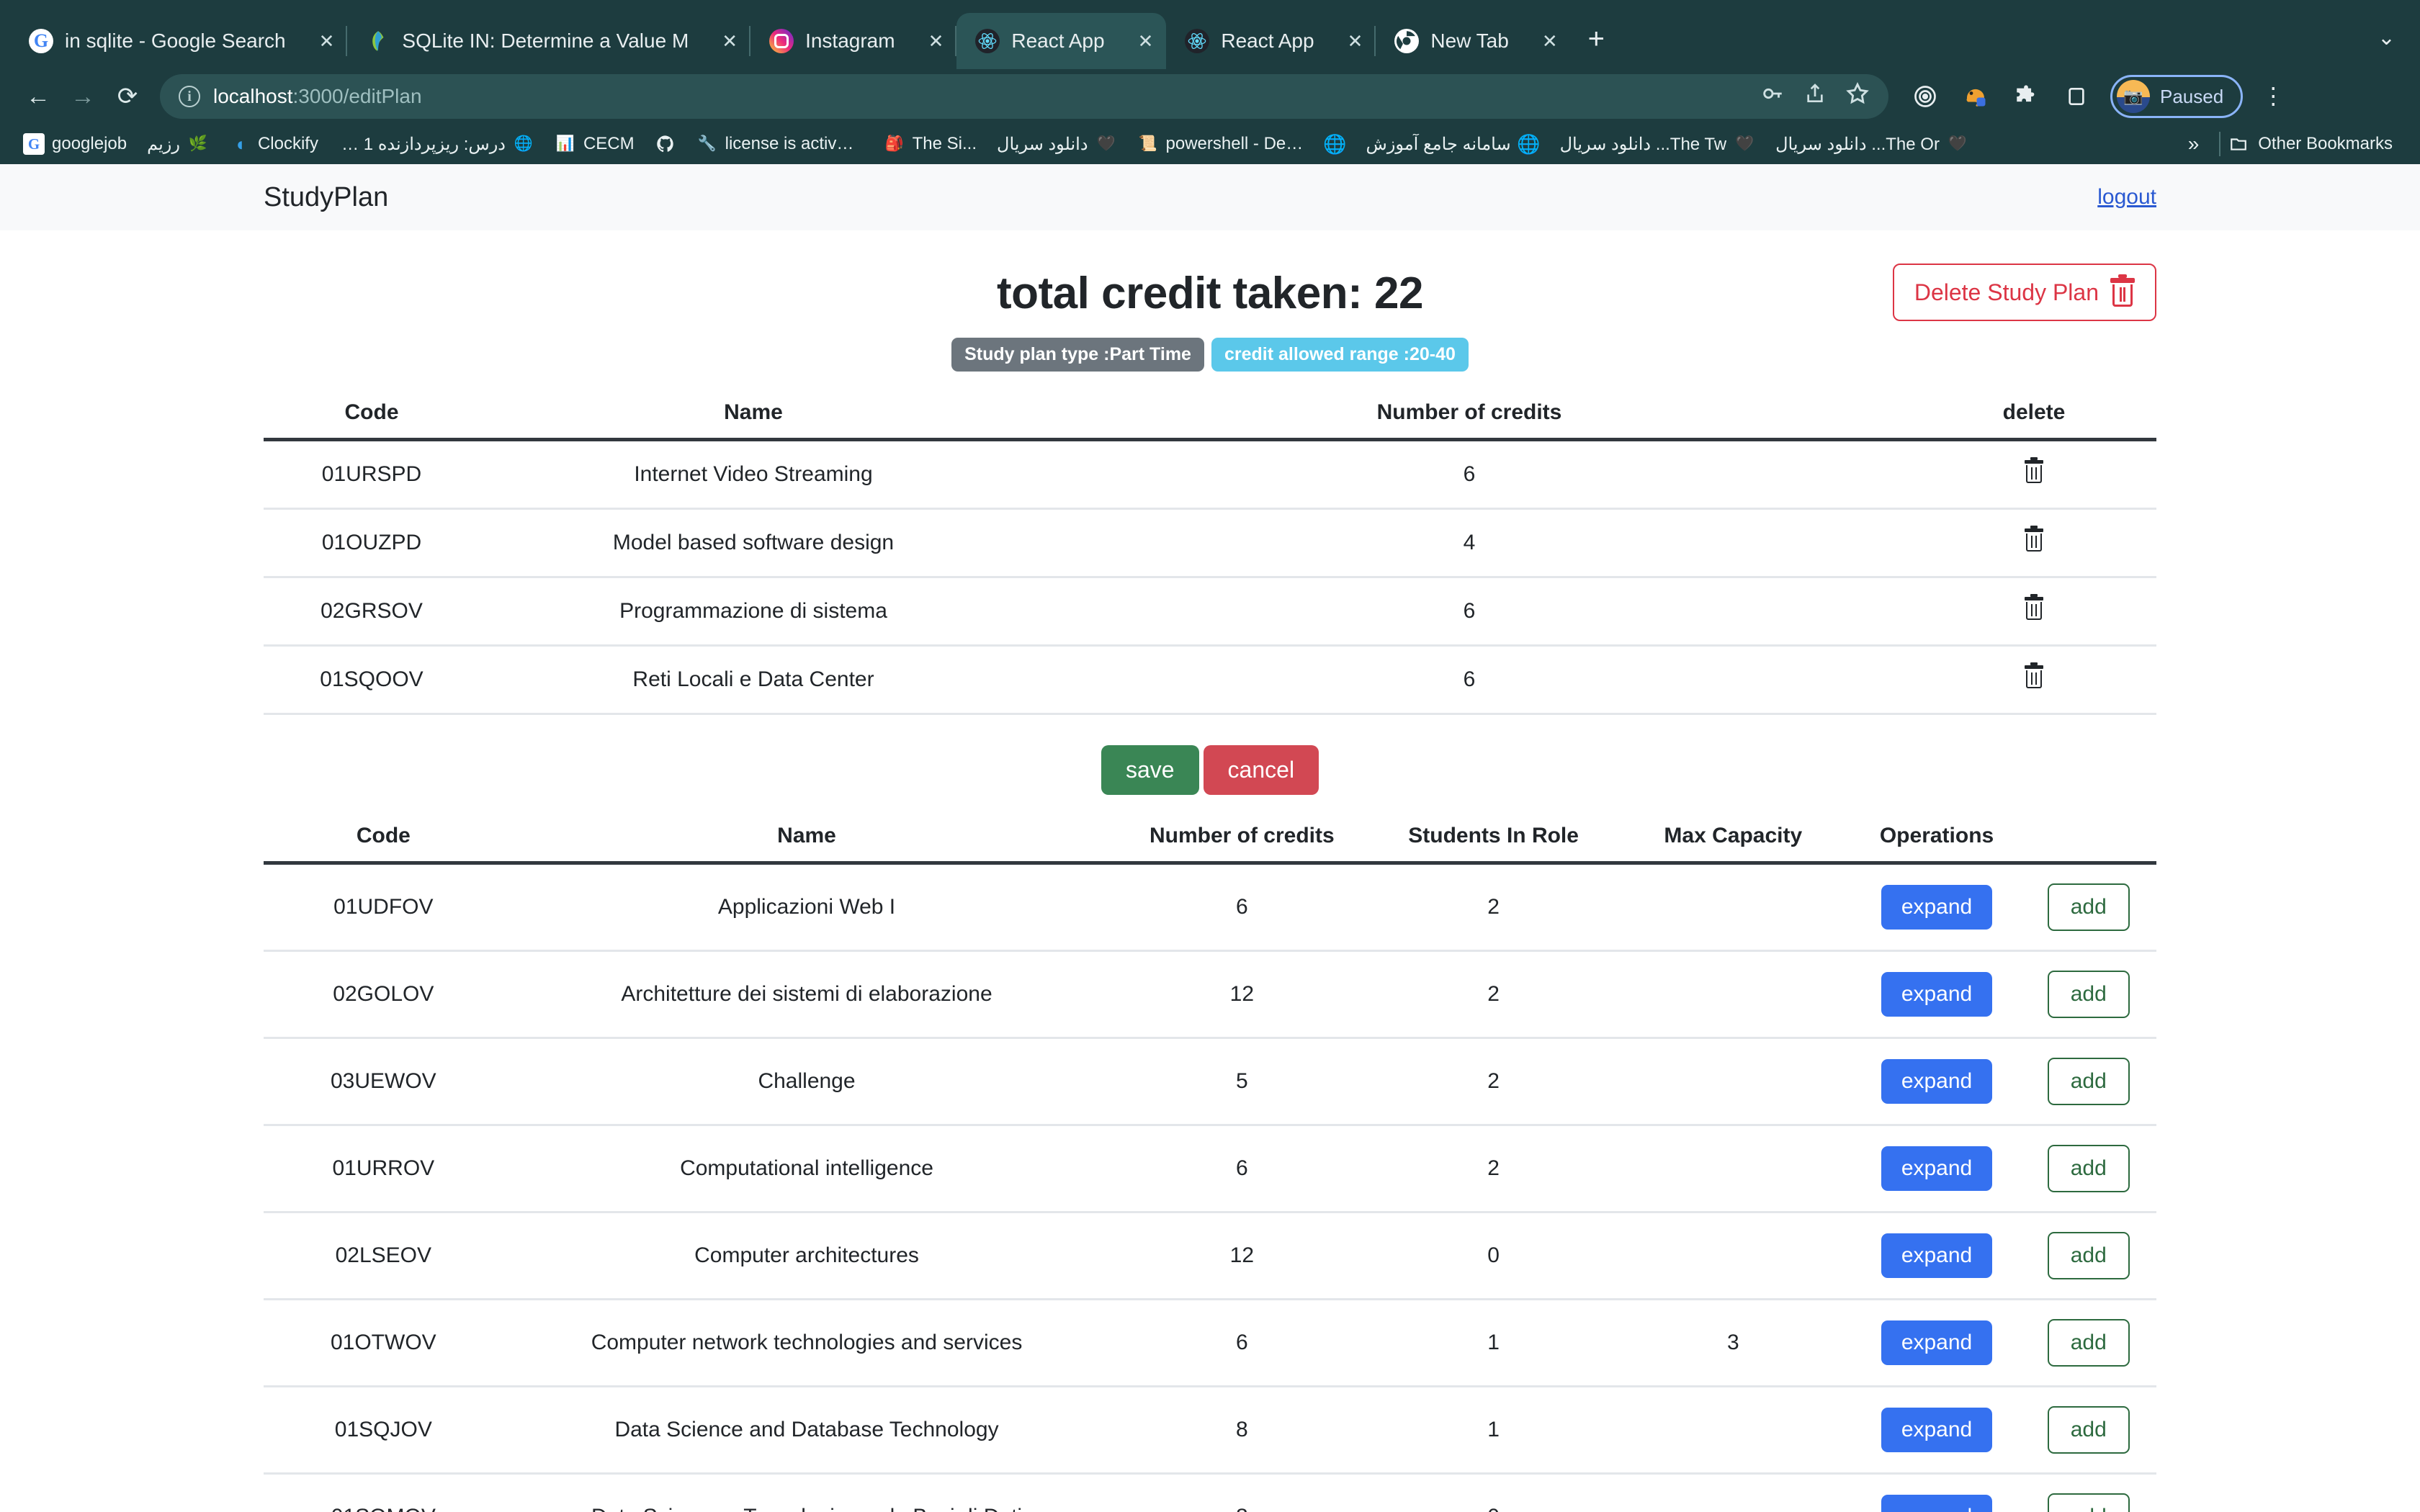 The height and width of the screenshot is (1512, 2420). I want to click on browser-tab: SQLite IN: Determine a Value M ✕, so click(549, 41).